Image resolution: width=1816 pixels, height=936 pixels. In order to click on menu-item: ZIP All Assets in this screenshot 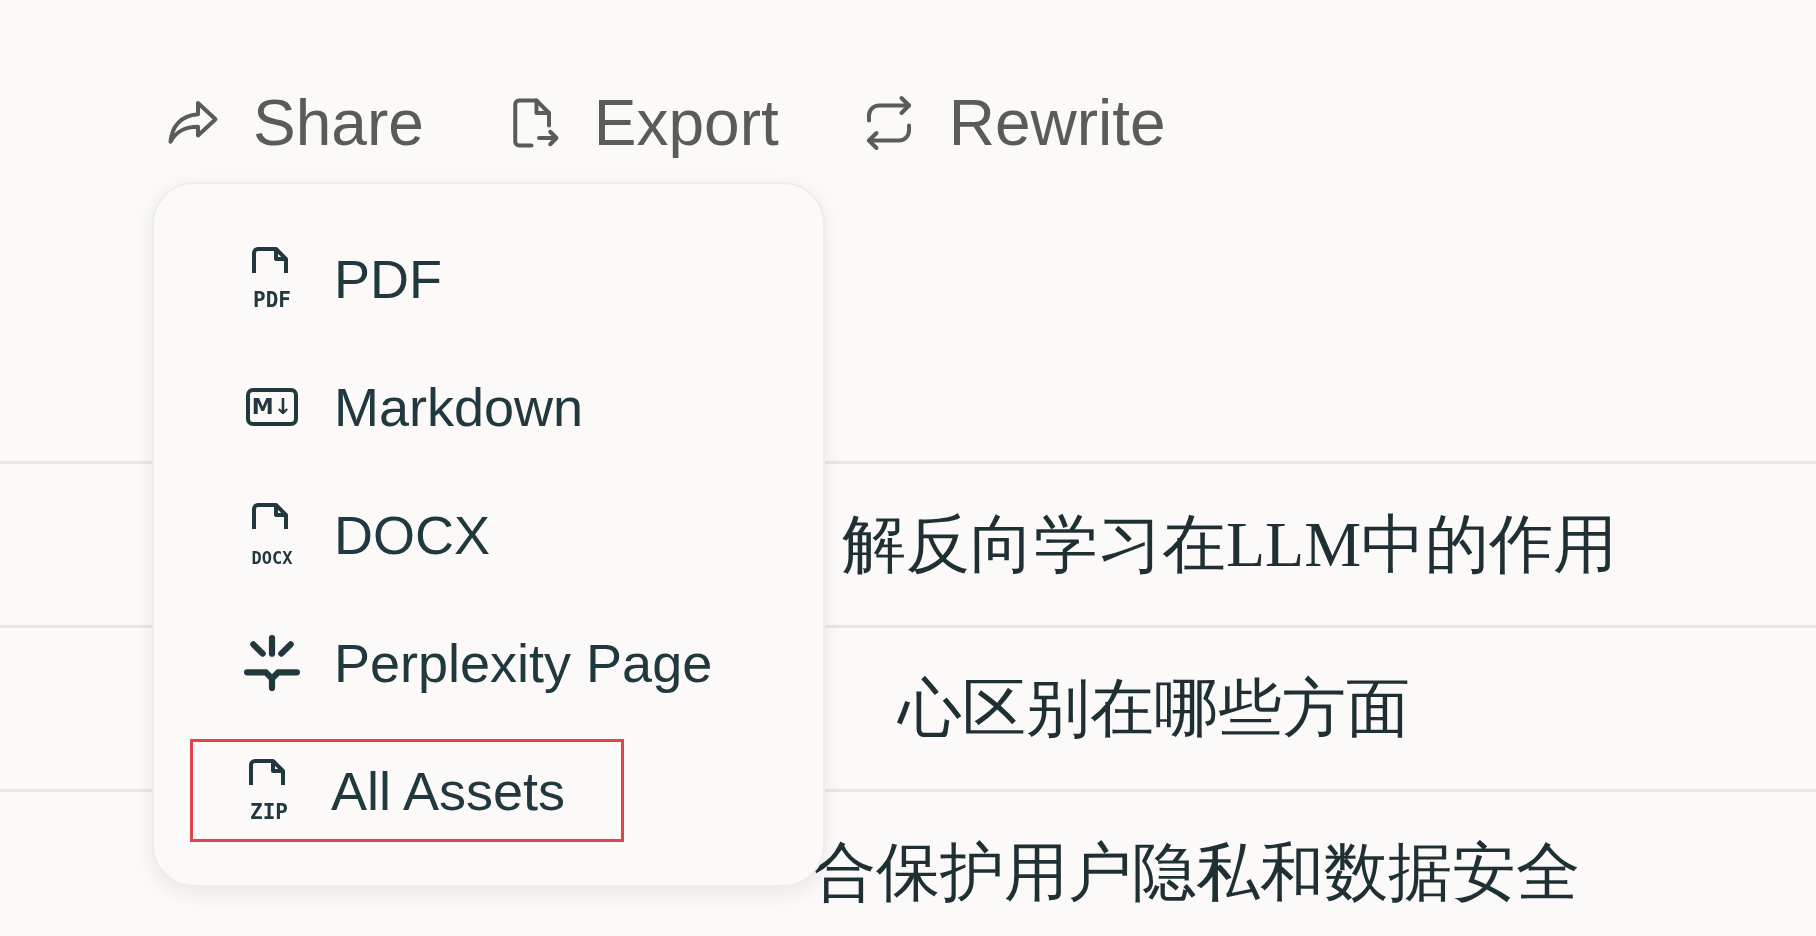, I will do `click(407, 790)`.